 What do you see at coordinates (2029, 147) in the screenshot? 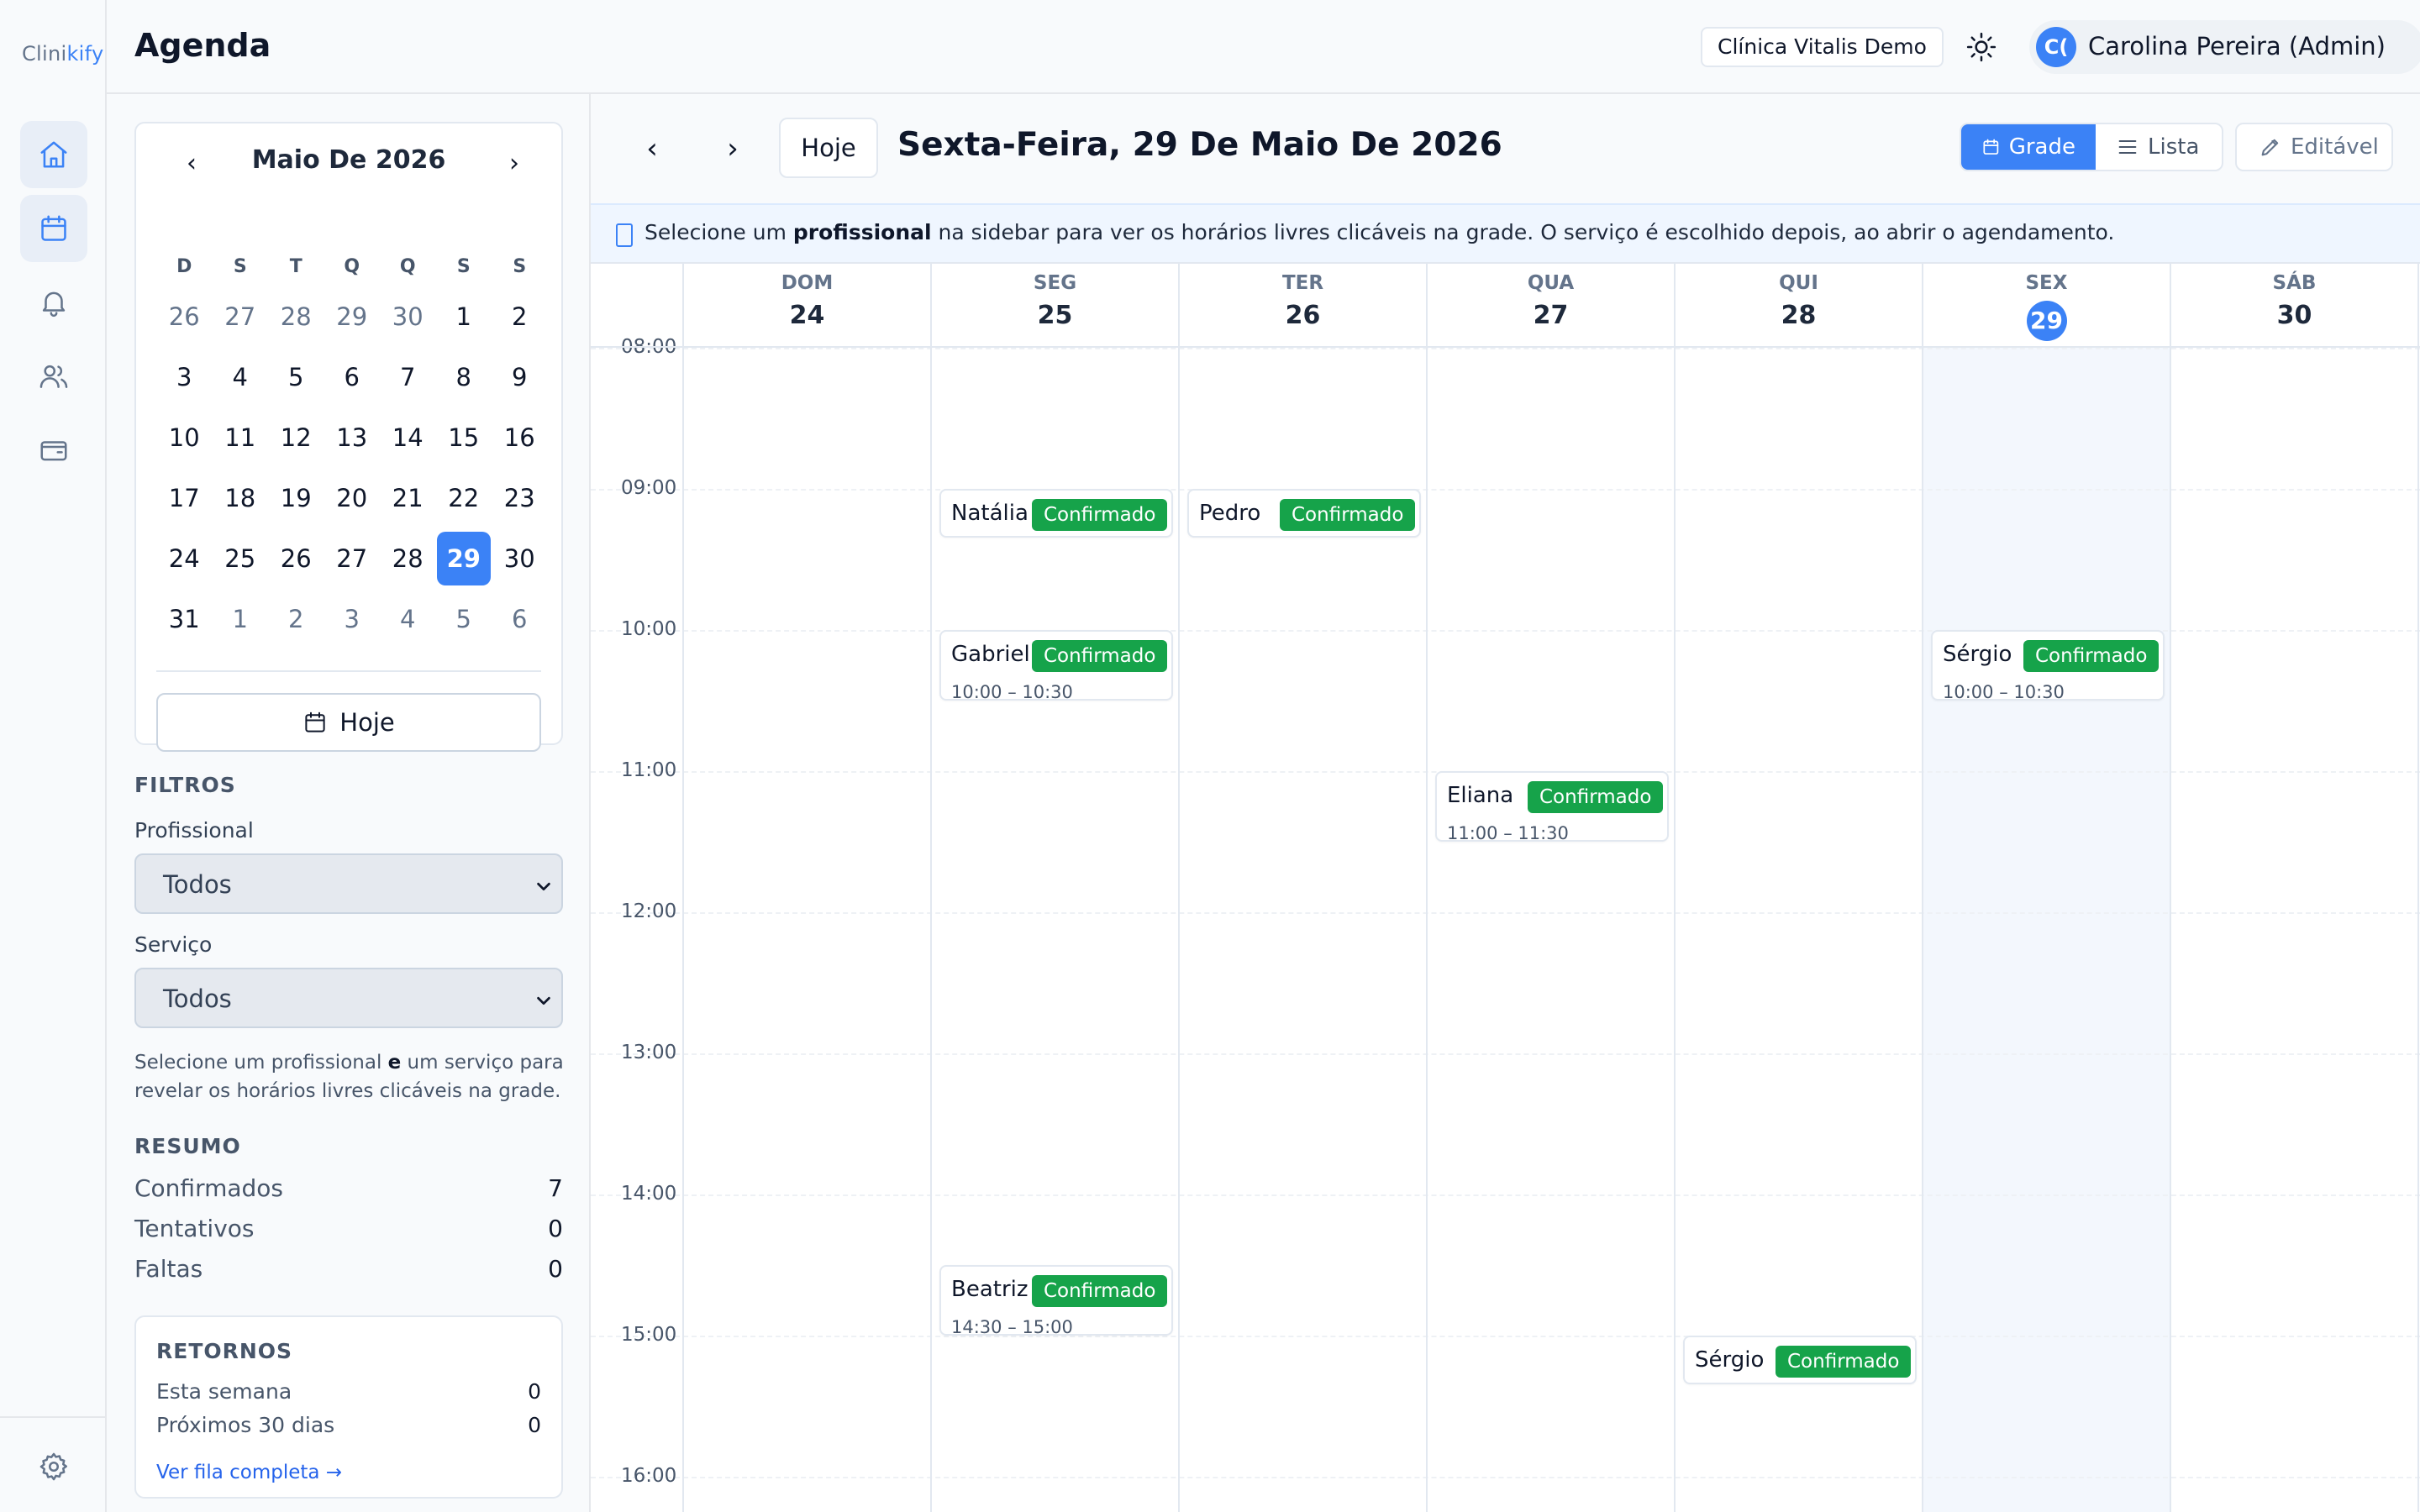
I see `view-grade-button: Grade` at bounding box center [2029, 147].